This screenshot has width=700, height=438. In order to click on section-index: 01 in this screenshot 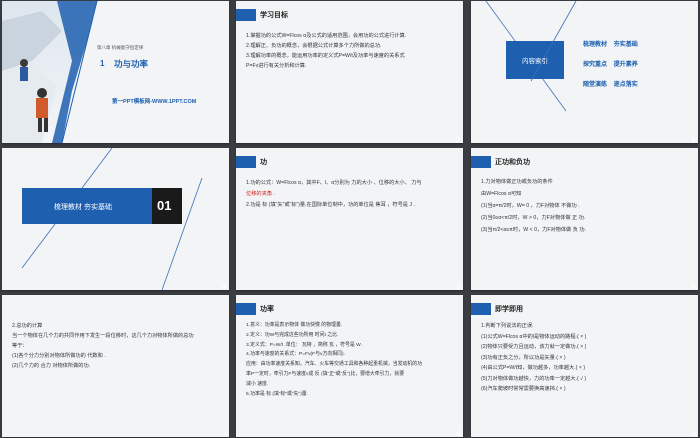, I will do `click(164, 205)`.